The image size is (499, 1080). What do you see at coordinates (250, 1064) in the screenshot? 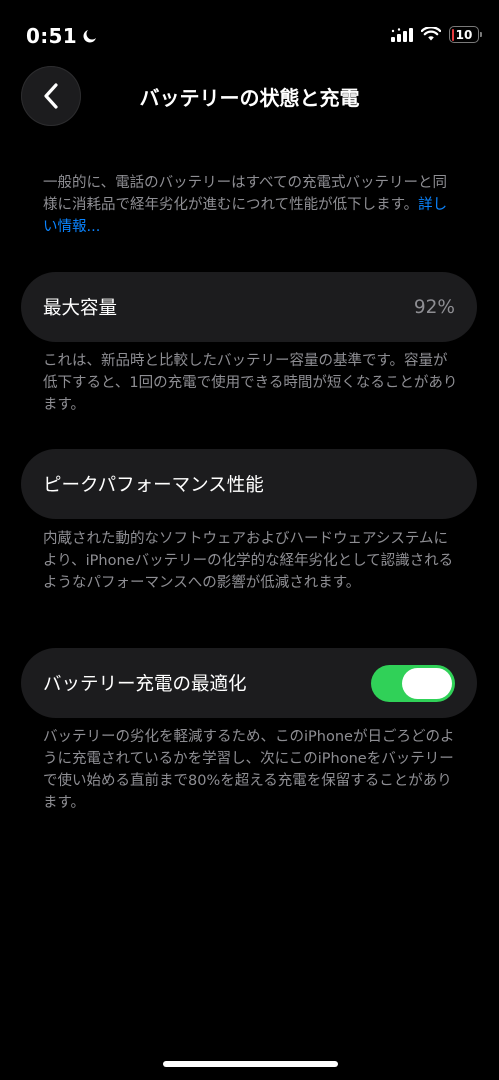
I see `home-indicator` at bounding box center [250, 1064].